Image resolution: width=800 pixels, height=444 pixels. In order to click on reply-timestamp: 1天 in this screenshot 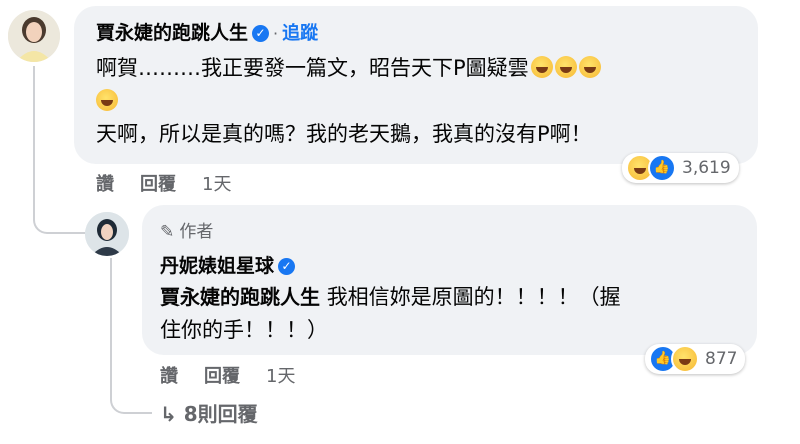, I will do `click(280, 376)`.